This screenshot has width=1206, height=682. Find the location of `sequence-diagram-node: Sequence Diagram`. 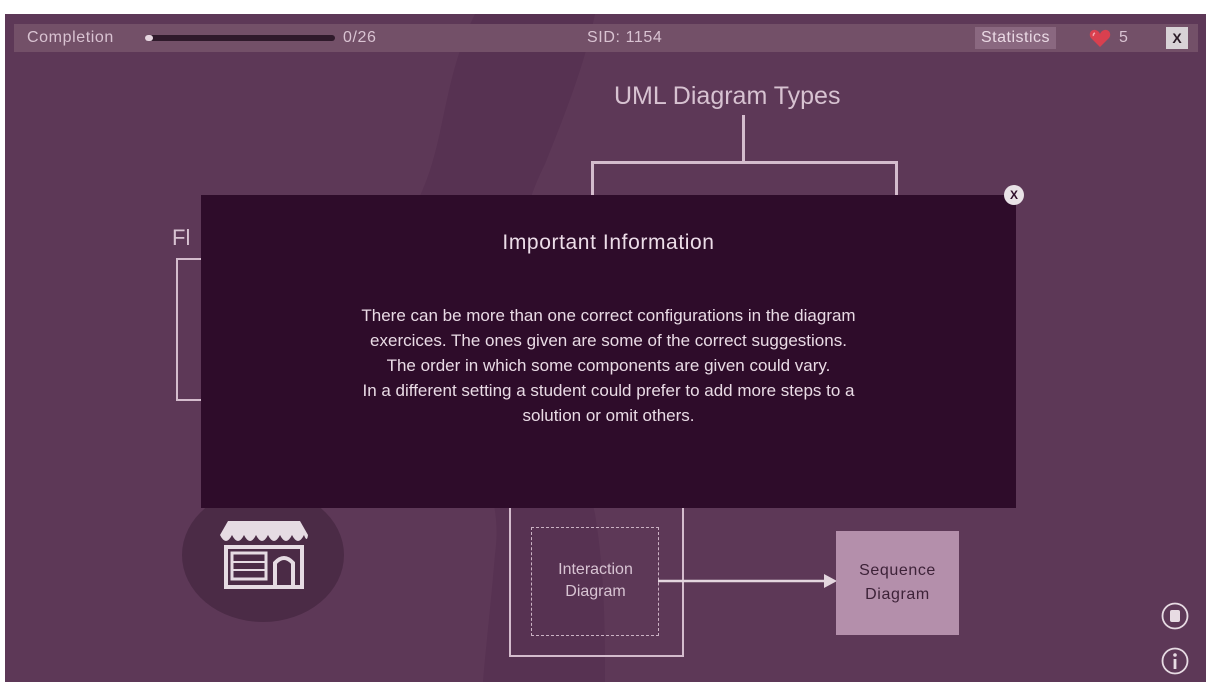

sequence-diagram-node: Sequence Diagram is located at coordinates (897, 583).